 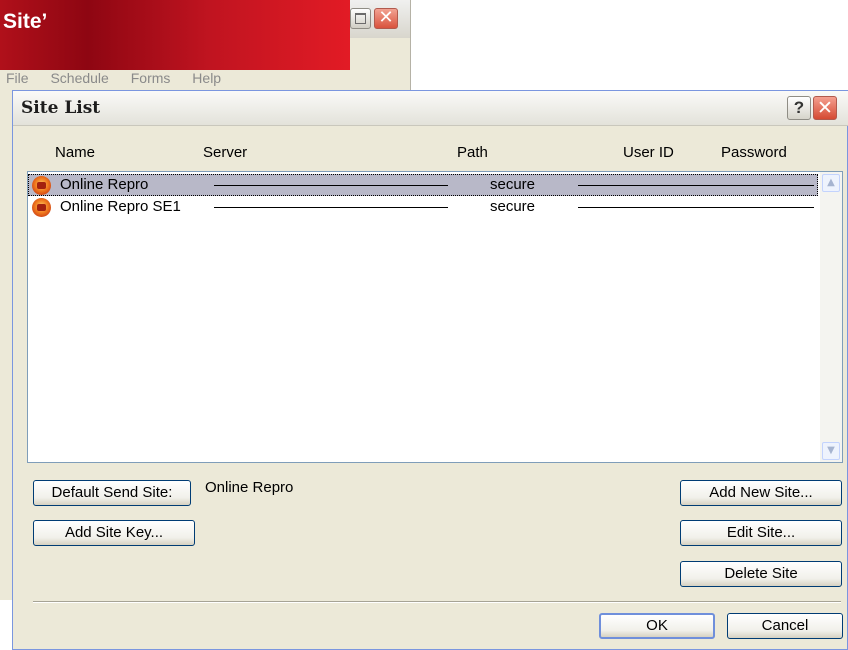 What do you see at coordinates (206, 78) in the screenshot?
I see `menu-help: Help` at bounding box center [206, 78].